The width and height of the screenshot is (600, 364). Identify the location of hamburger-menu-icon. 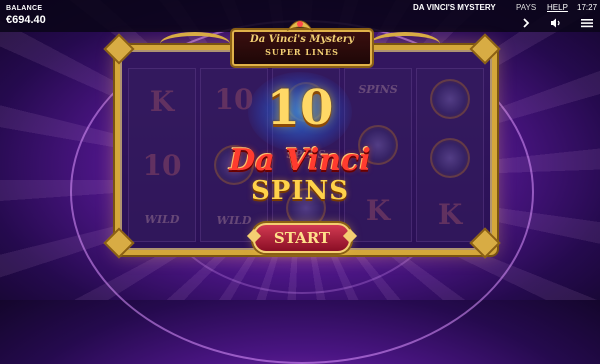
(587, 23).